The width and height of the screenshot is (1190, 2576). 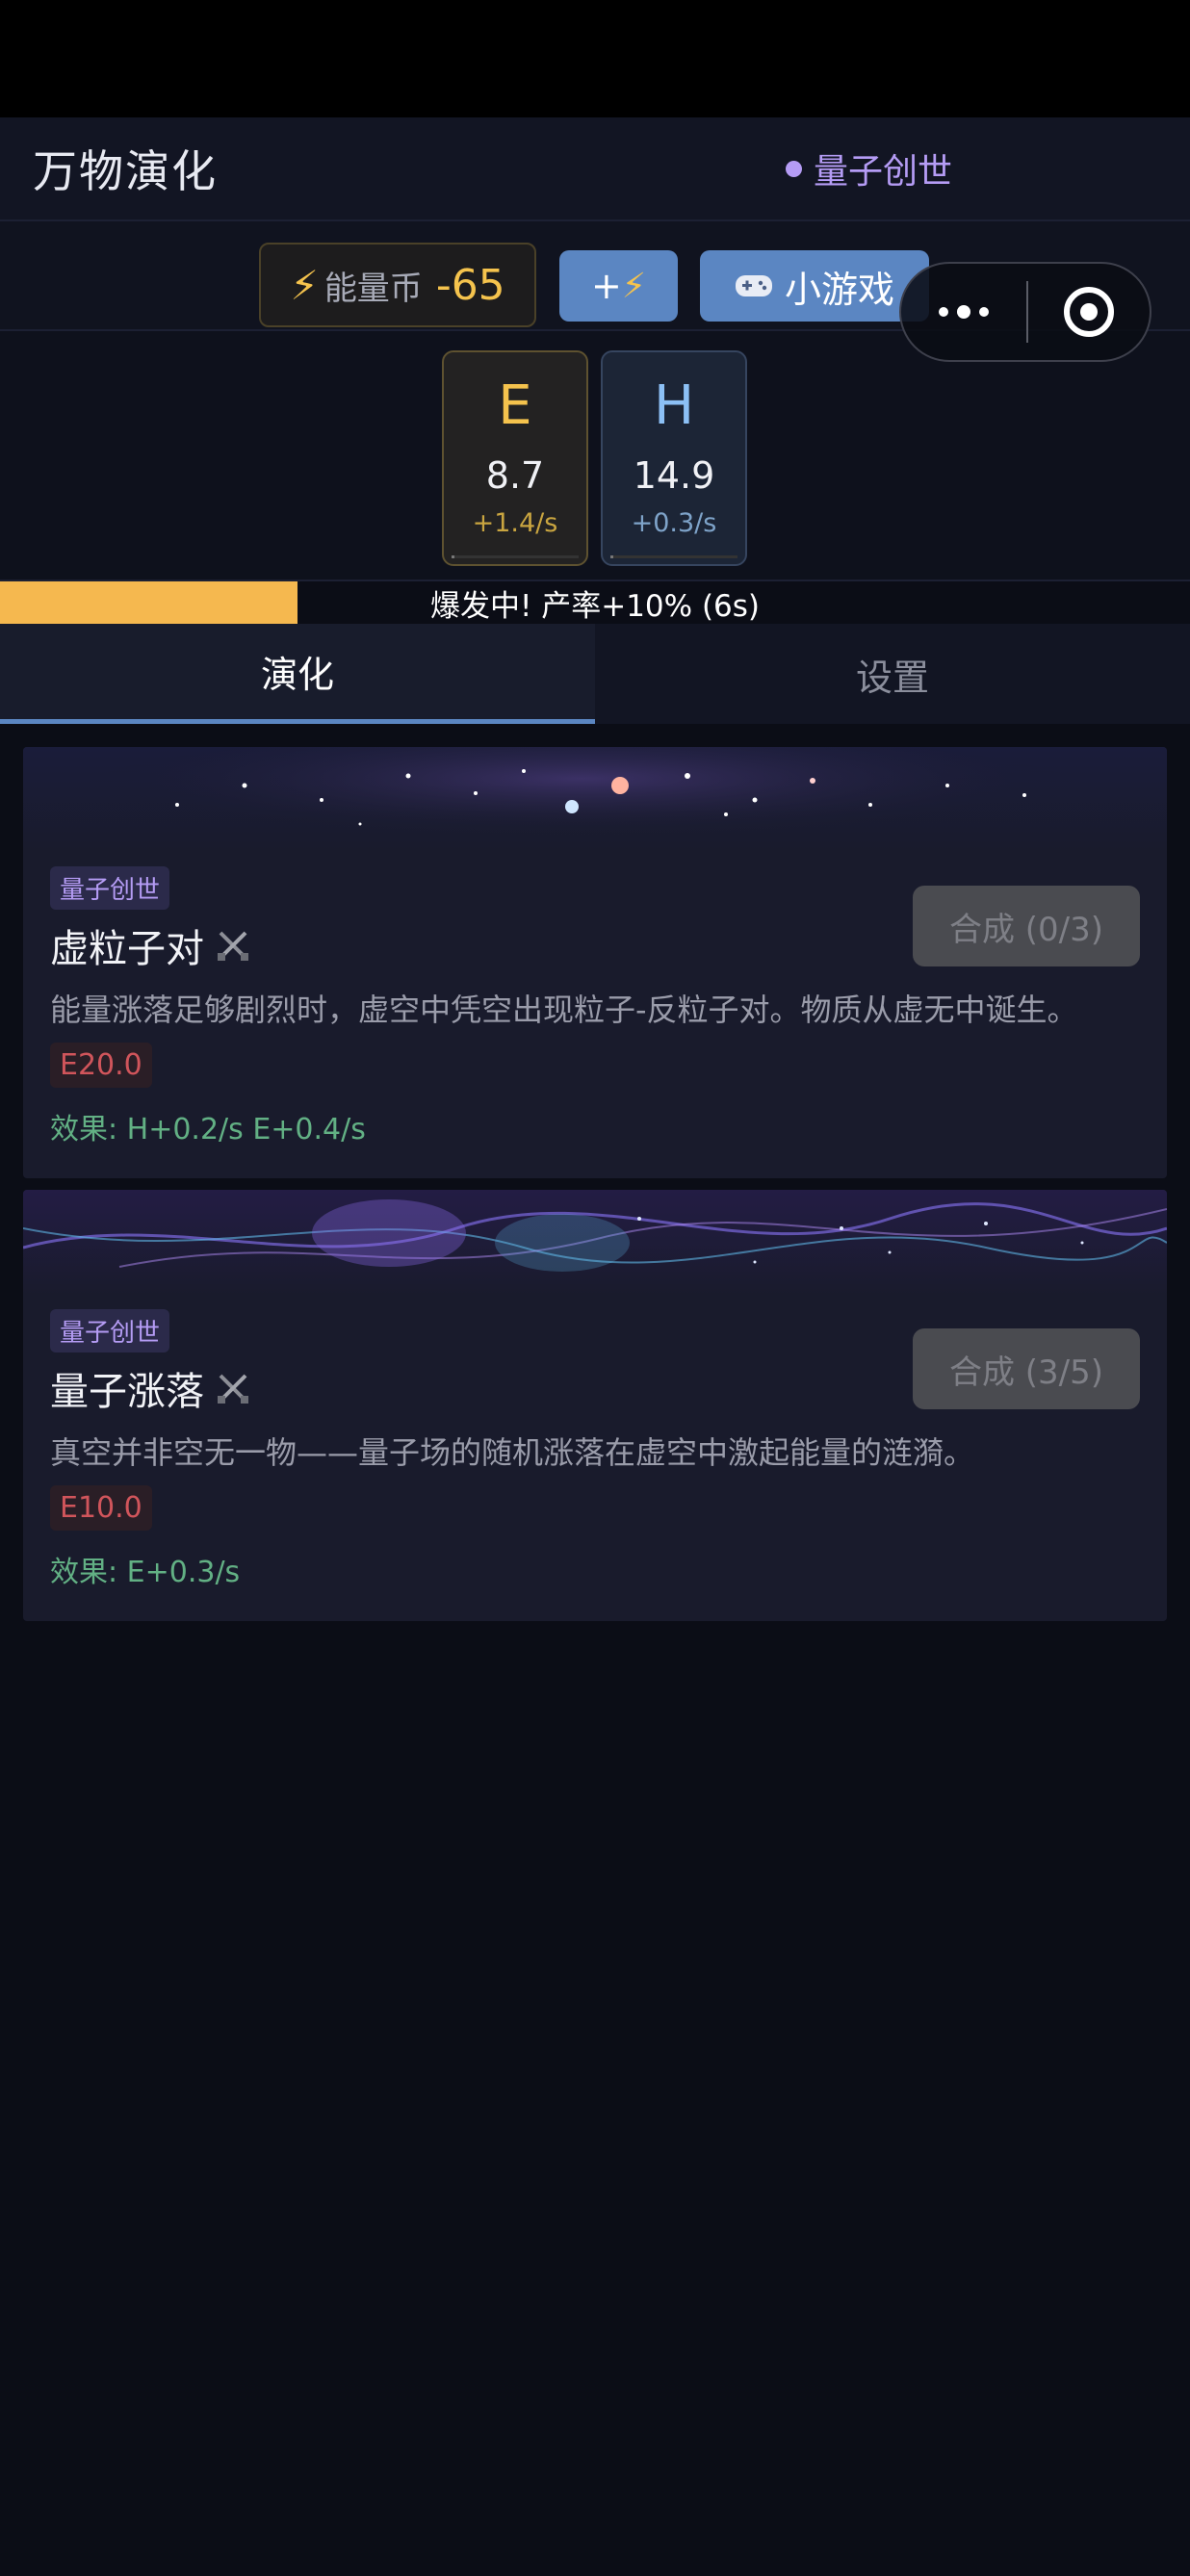 What do you see at coordinates (595, 59) in the screenshot?
I see `status-bar` at bounding box center [595, 59].